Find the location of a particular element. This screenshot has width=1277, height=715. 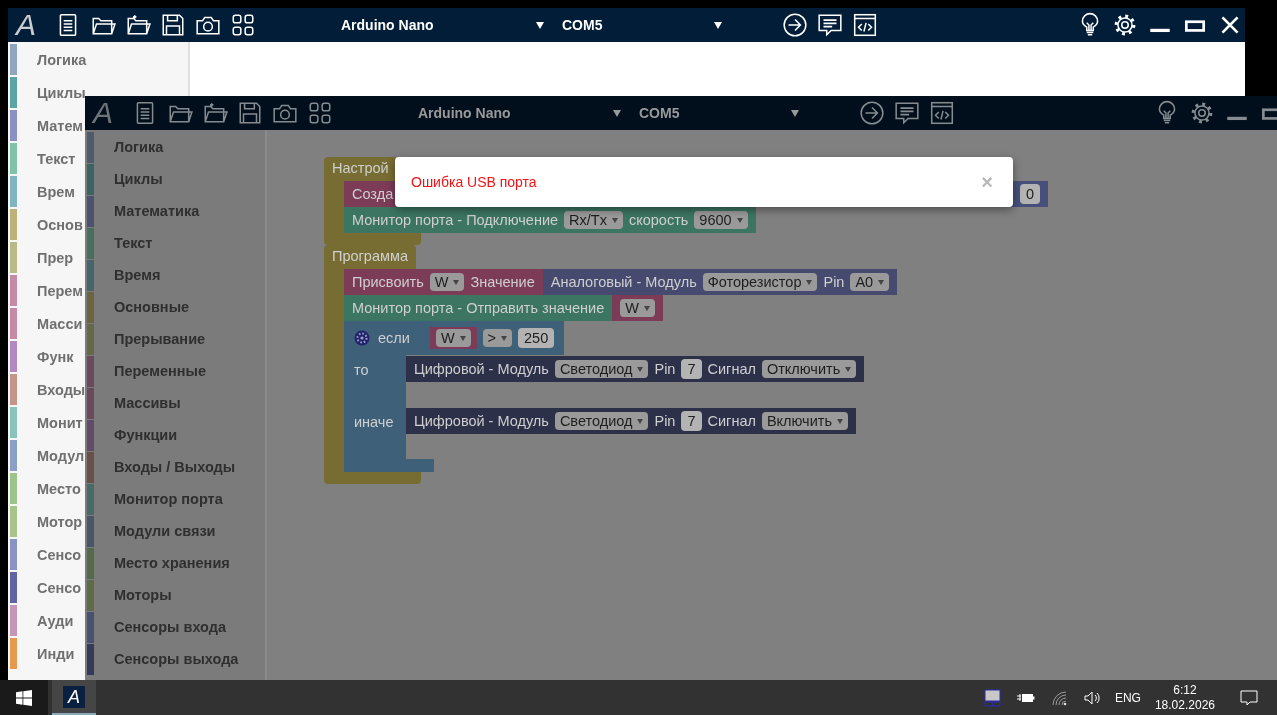

category-item: Масси is located at coordinates (60, 323).